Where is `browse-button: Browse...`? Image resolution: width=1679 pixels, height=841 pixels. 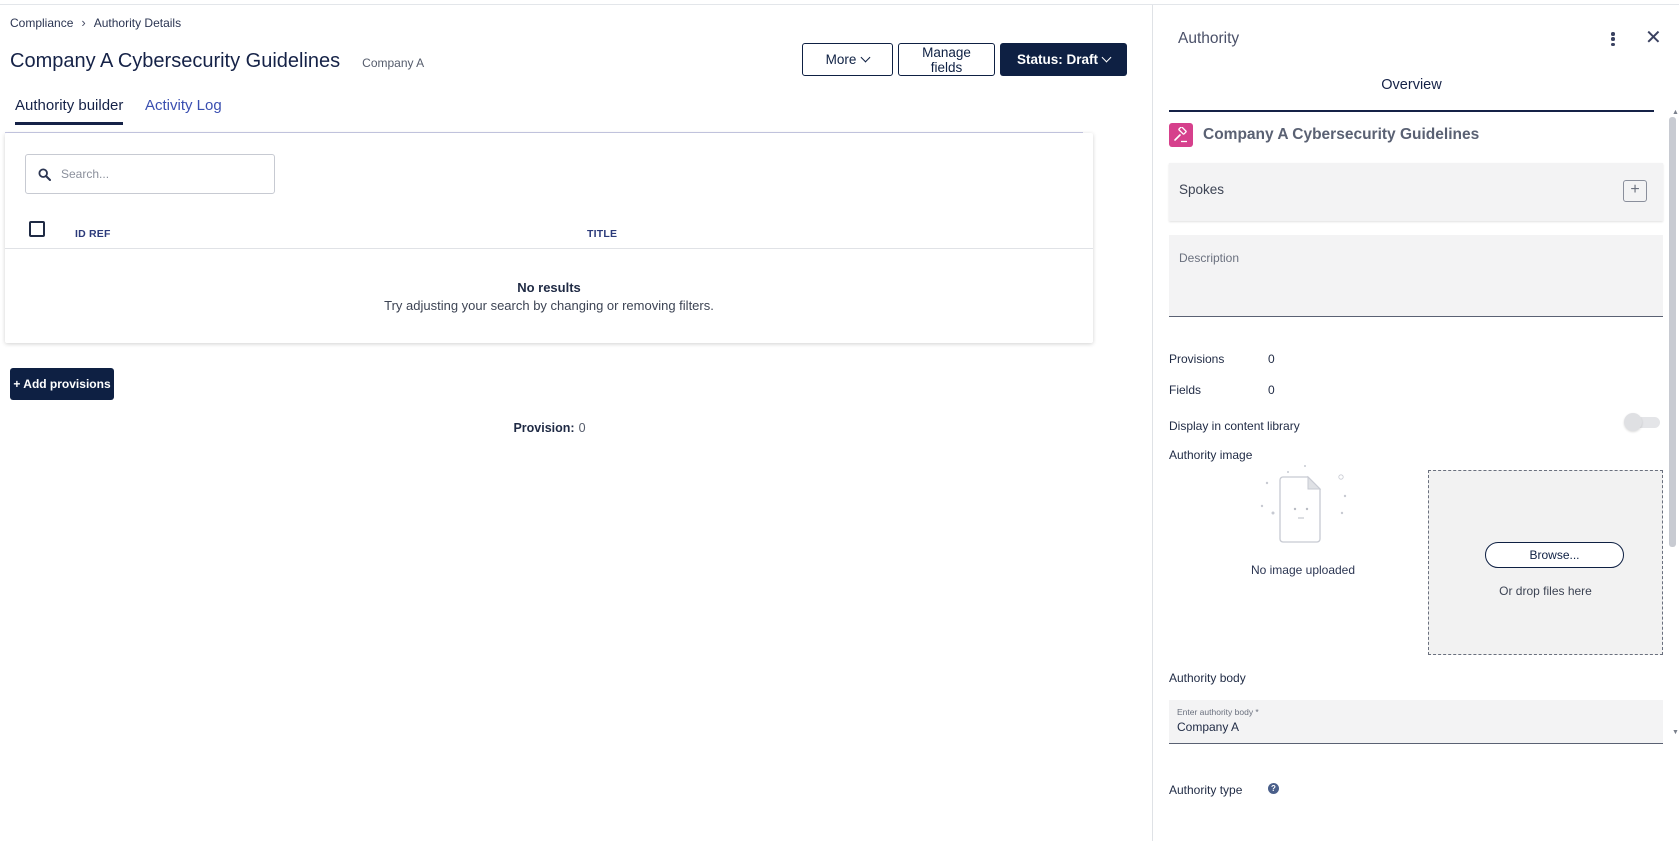 browse-button: Browse... is located at coordinates (1554, 555).